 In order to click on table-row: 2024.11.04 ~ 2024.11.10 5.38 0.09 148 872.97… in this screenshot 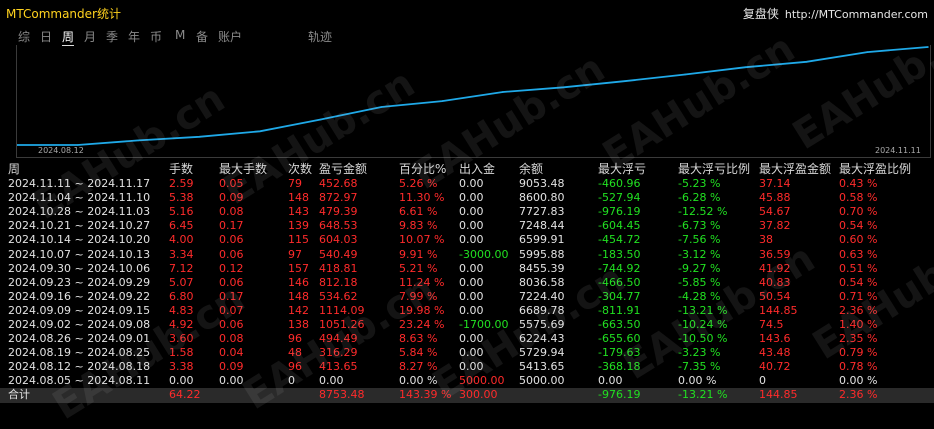, I will do `click(467, 198)`.